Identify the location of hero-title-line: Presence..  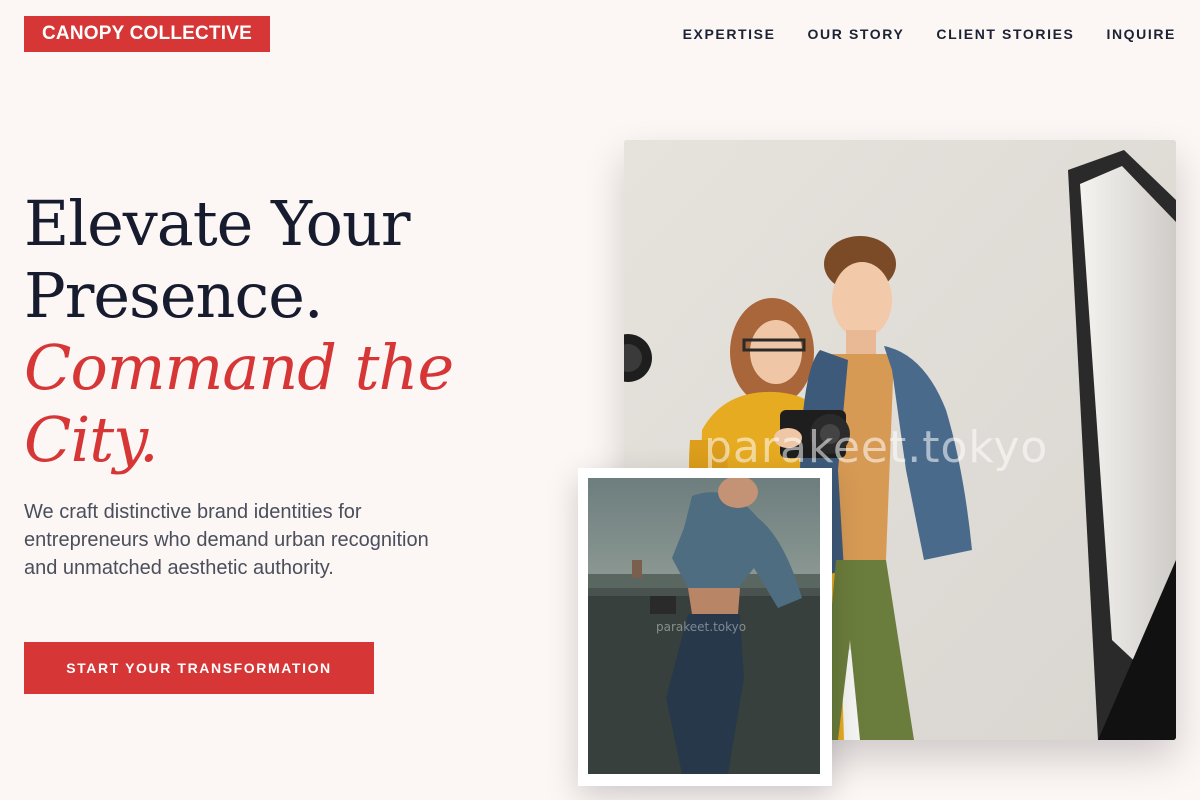
(174, 295).